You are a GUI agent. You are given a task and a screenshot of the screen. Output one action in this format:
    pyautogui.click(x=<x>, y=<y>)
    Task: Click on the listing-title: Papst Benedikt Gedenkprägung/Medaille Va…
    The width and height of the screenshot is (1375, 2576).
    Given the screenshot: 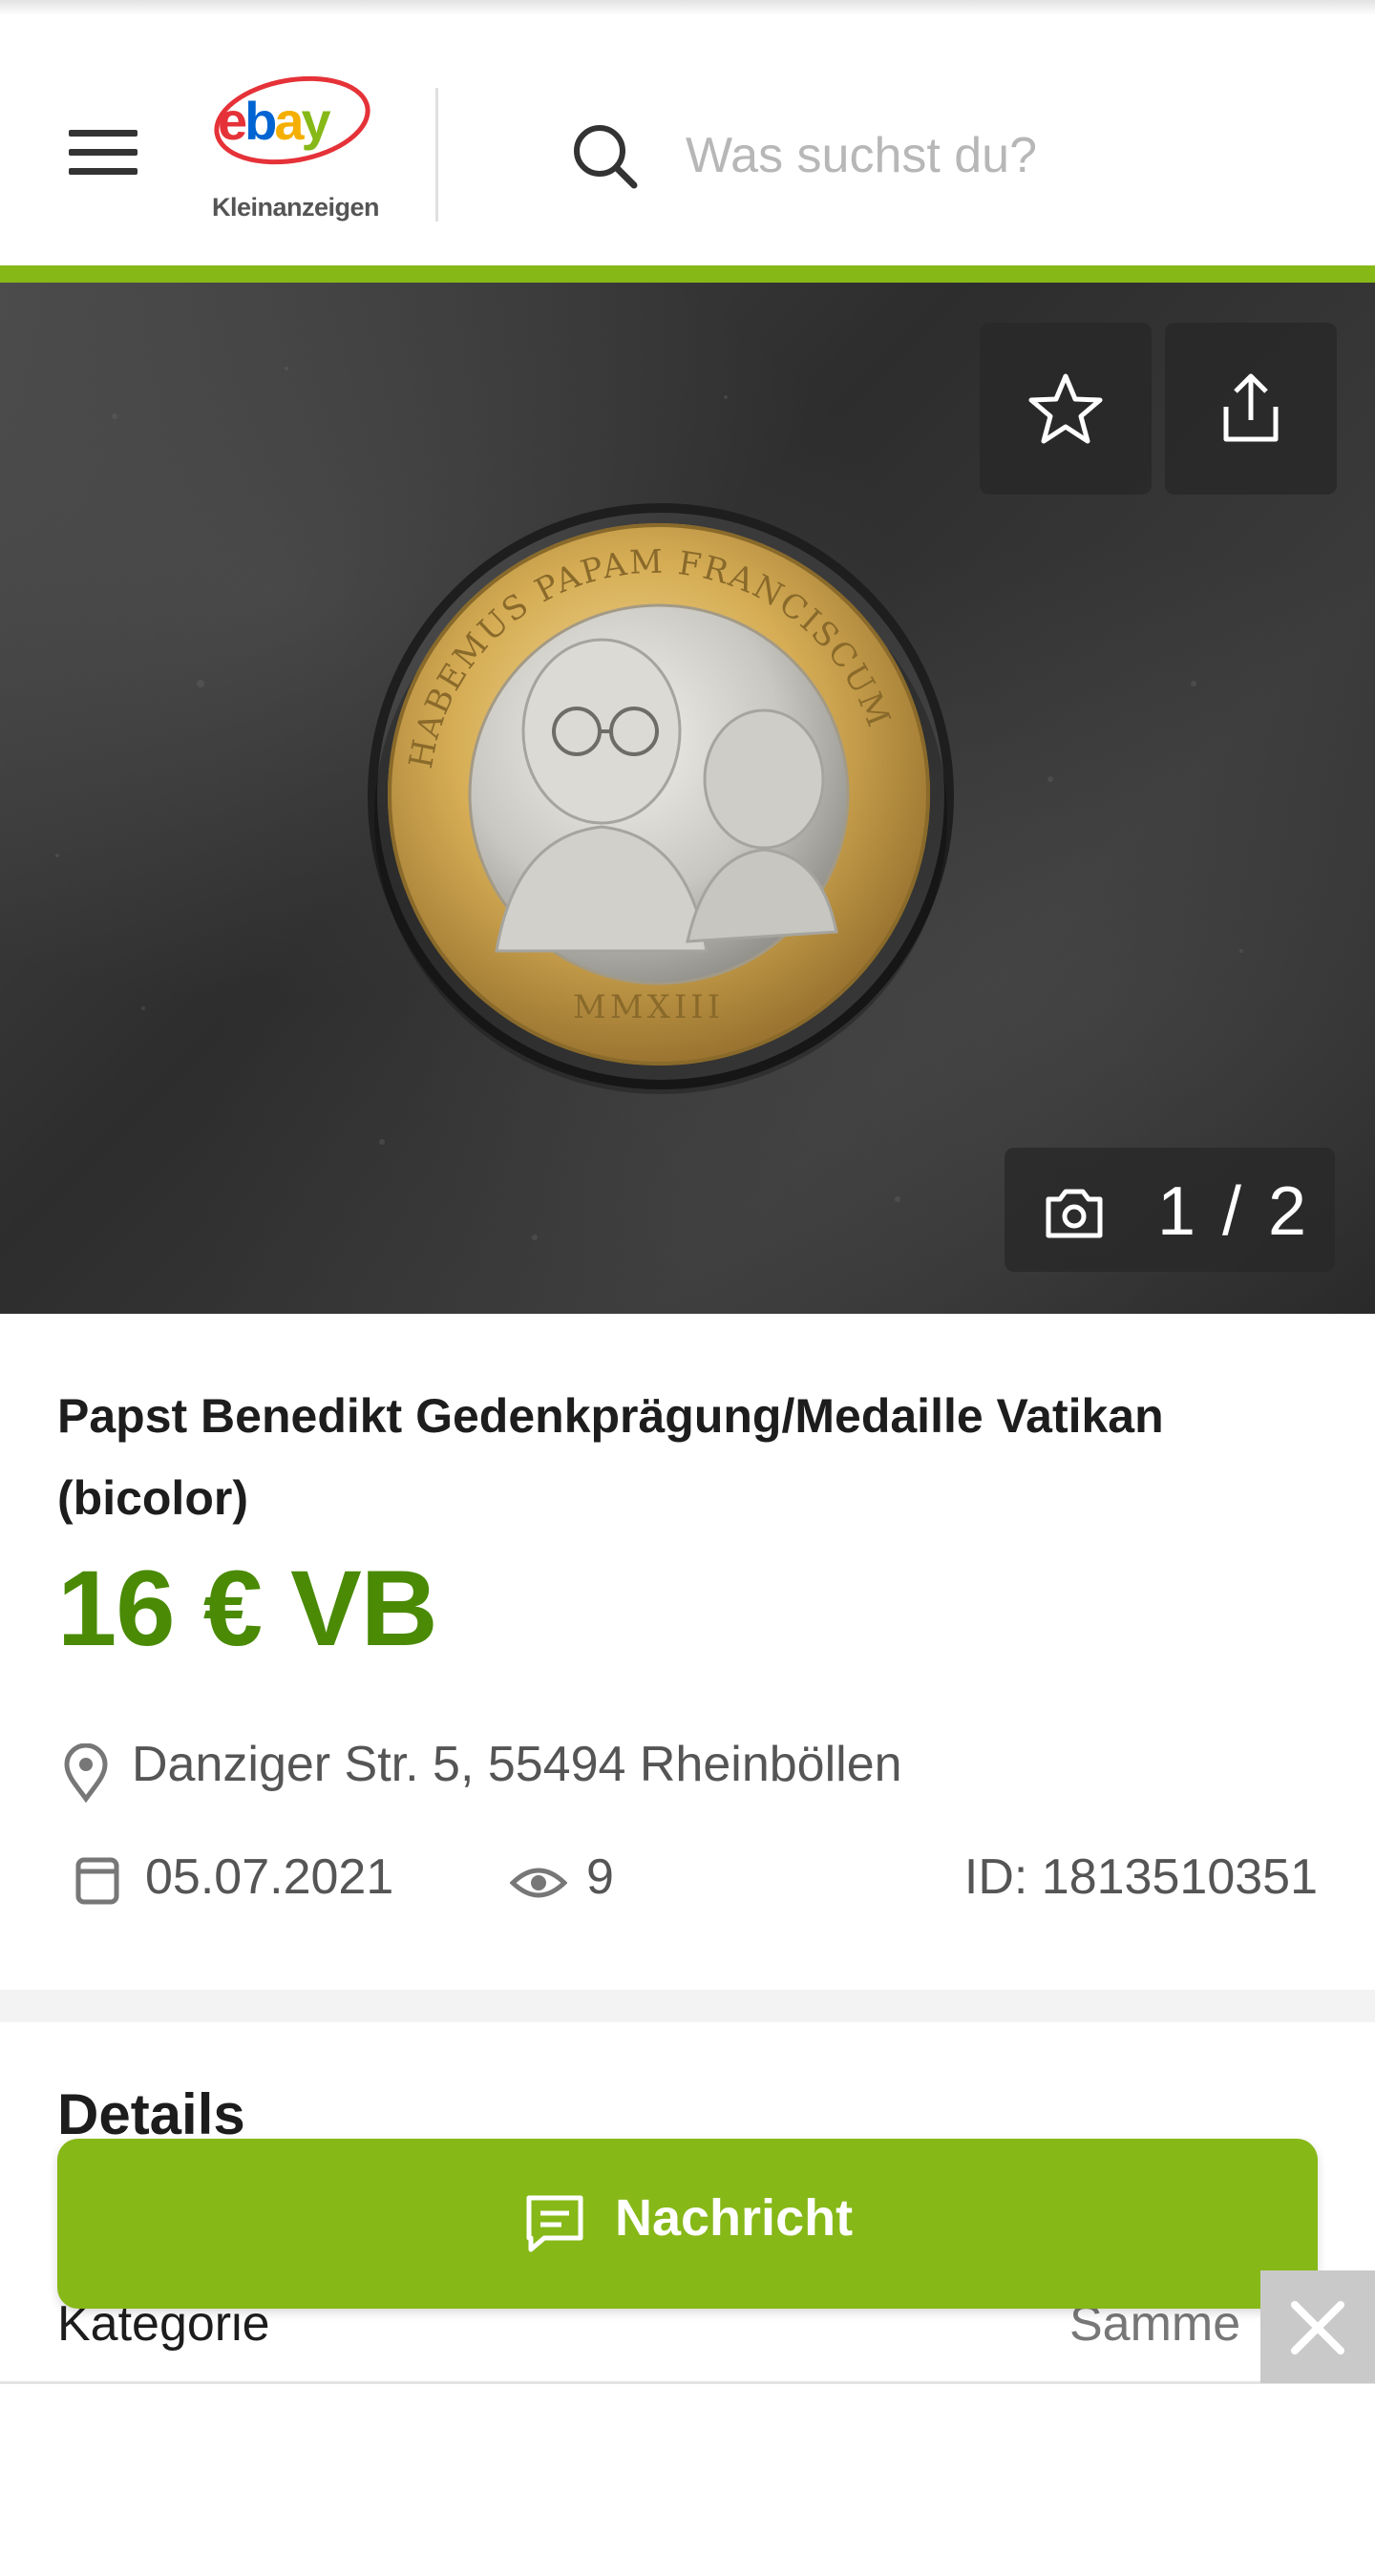 What is the action you would take?
    pyautogui.click(x=610, y=1457)
    